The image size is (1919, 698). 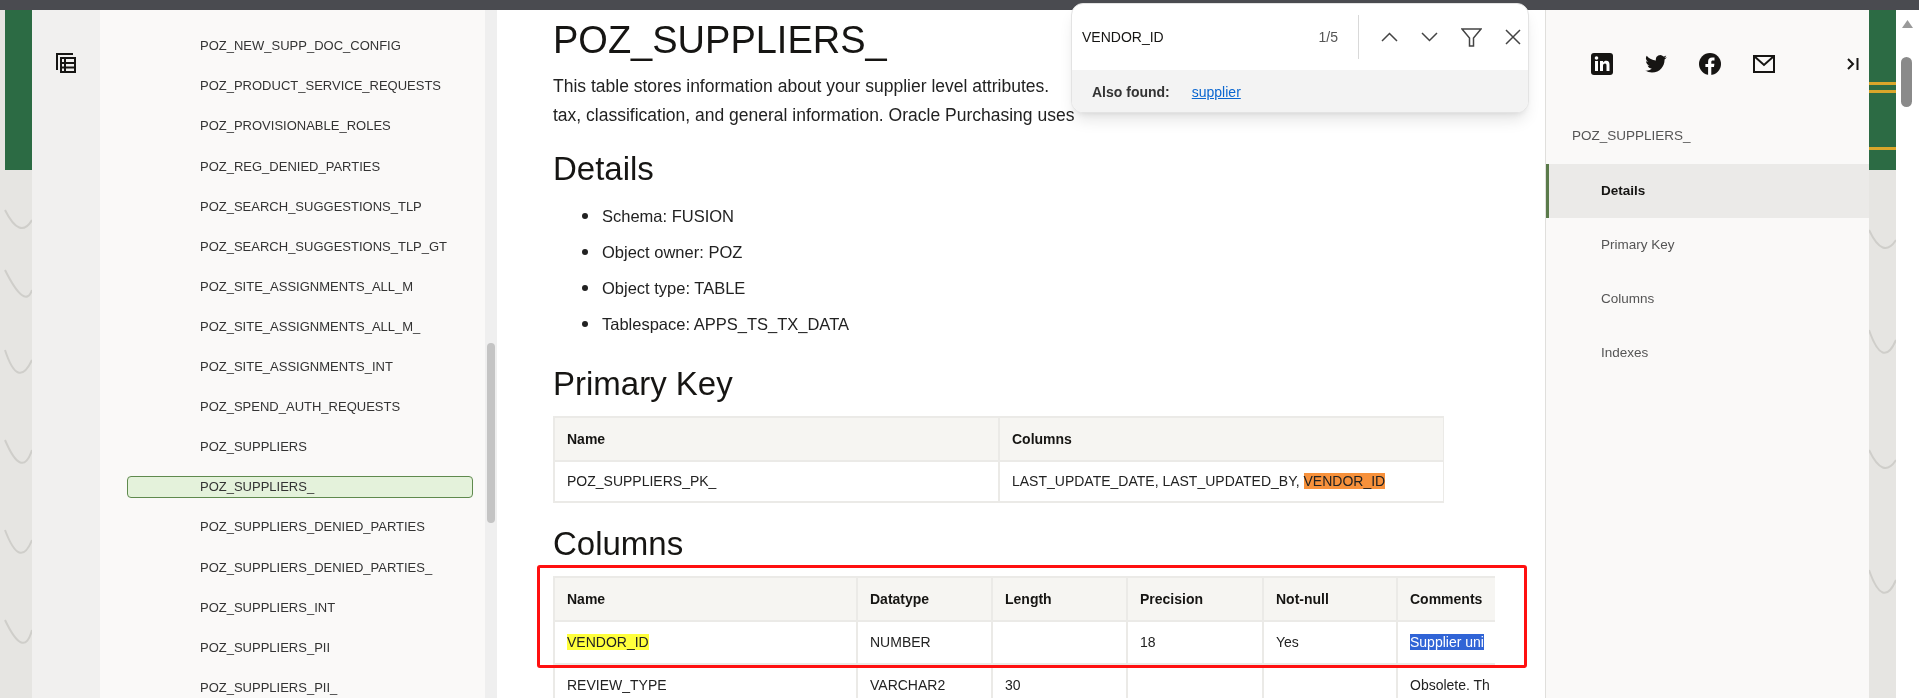 I want to click on table-cell: Yes, so click(x=1330, y=642).